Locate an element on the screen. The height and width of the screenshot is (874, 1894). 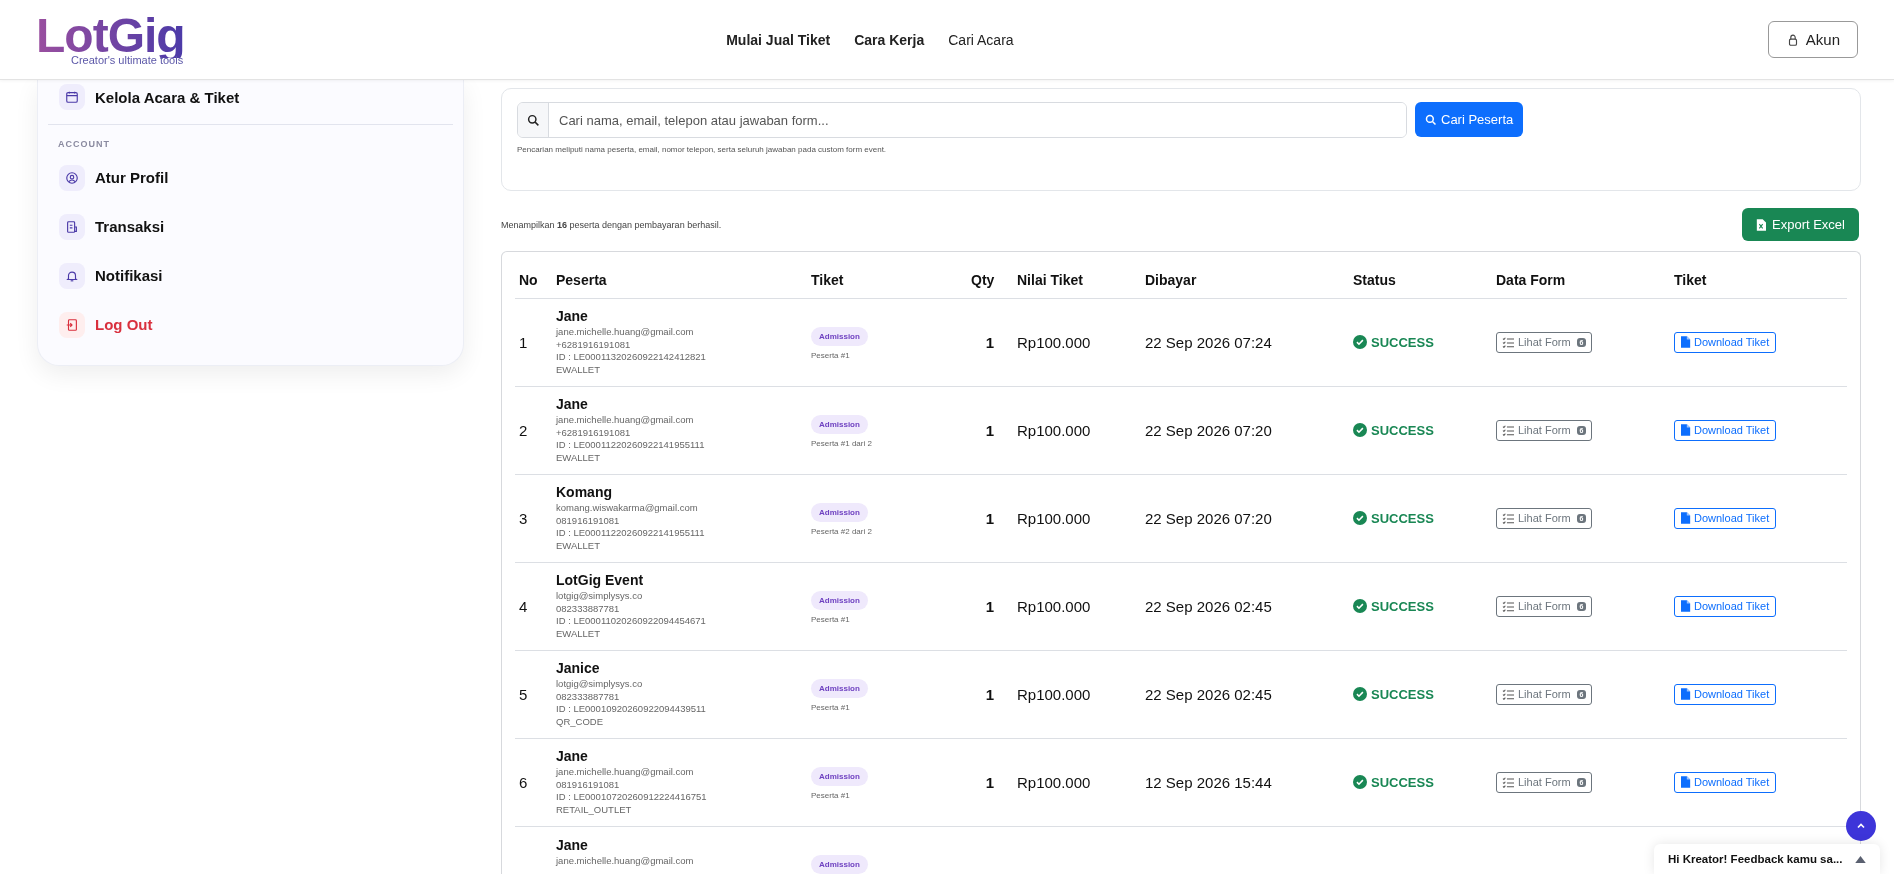
nav-link: Cari Acara is located at coordinates (981, 39).